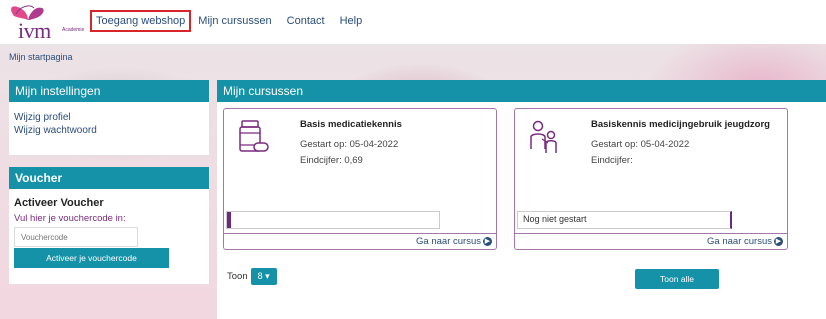  What do you see at coordinates (612, 160) in the screenshot?
I see `course-grade: Eindcijfer:` at bounding box center [612, 160].